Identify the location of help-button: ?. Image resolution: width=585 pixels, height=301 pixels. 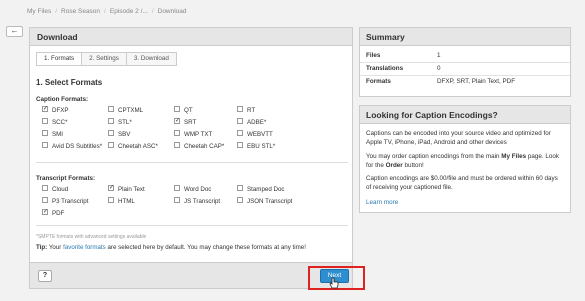
(45, 276).